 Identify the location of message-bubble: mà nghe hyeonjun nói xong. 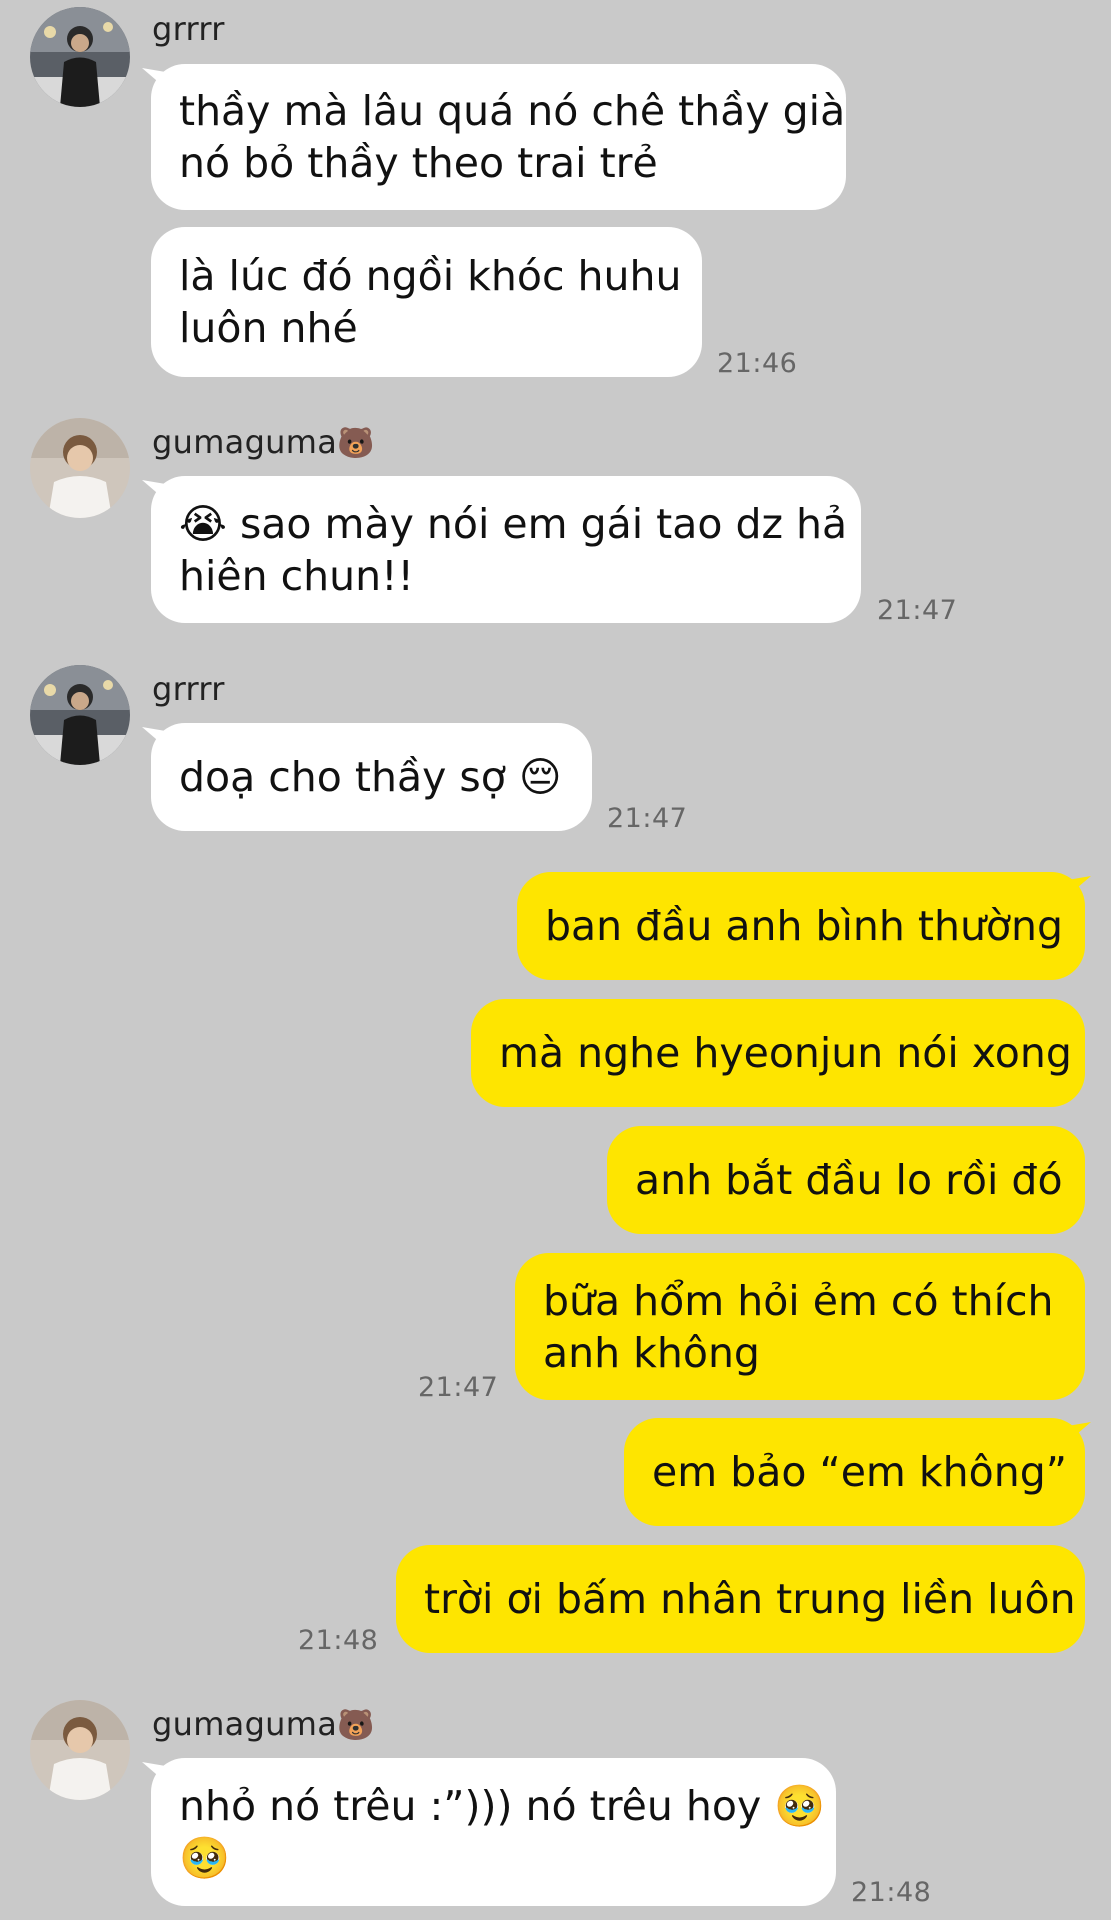
(778, 1053).